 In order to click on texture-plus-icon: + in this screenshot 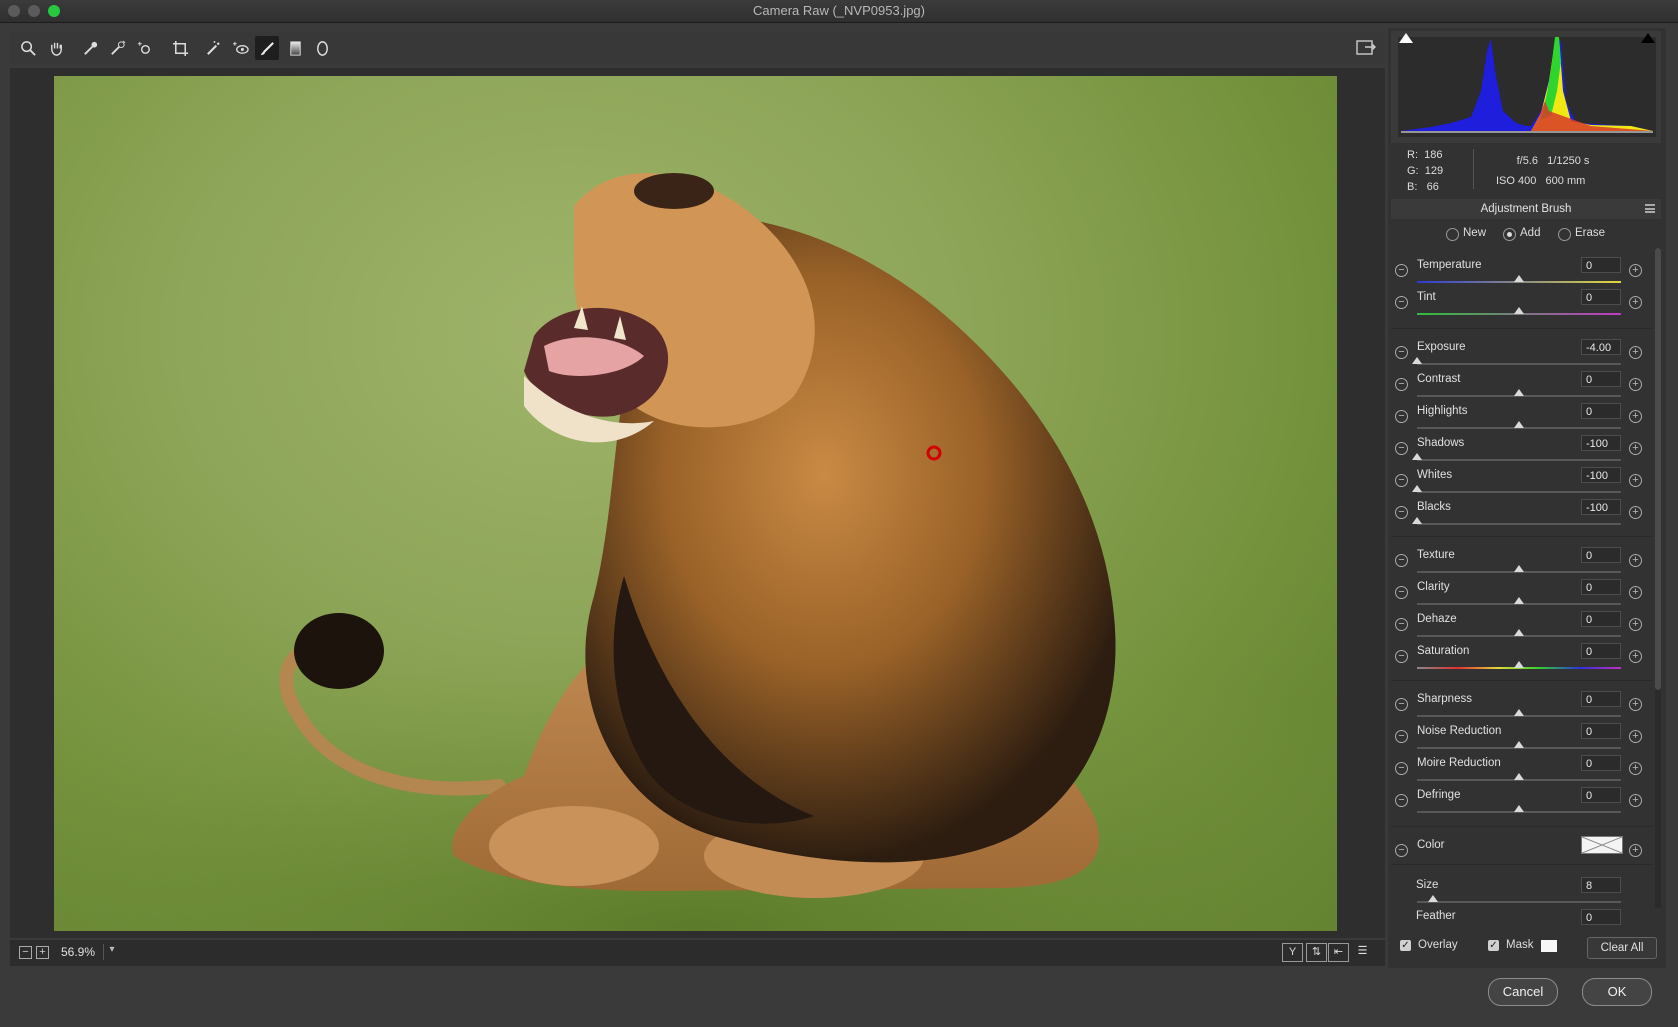, I will do `click(1635, 560)`.